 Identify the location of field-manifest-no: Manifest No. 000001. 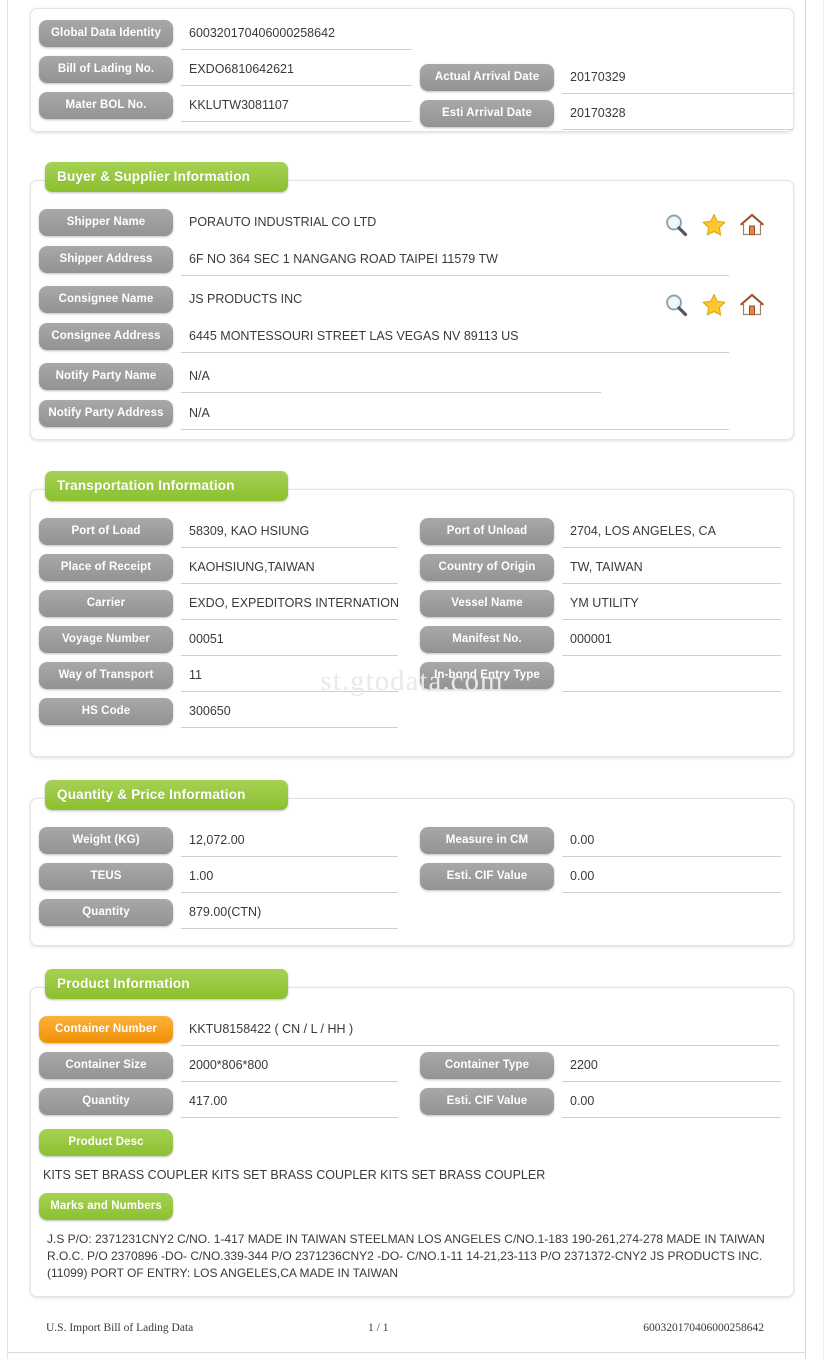
(602, 641).